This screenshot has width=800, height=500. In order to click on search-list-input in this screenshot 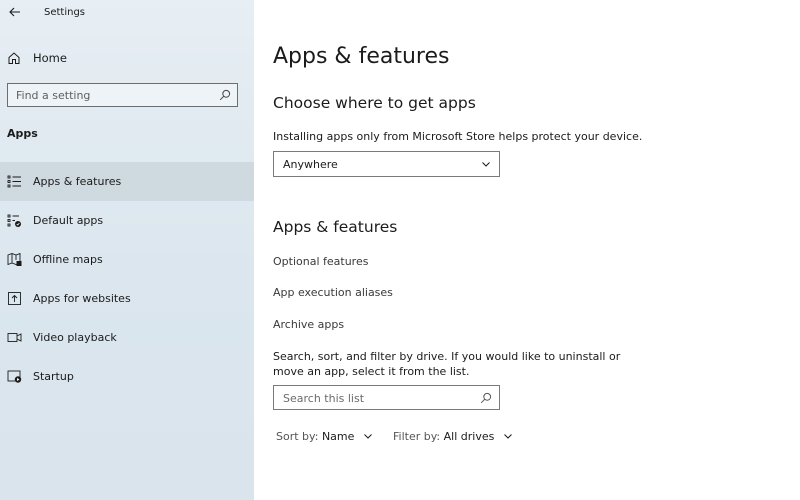, I will do `click(378, 398)`.